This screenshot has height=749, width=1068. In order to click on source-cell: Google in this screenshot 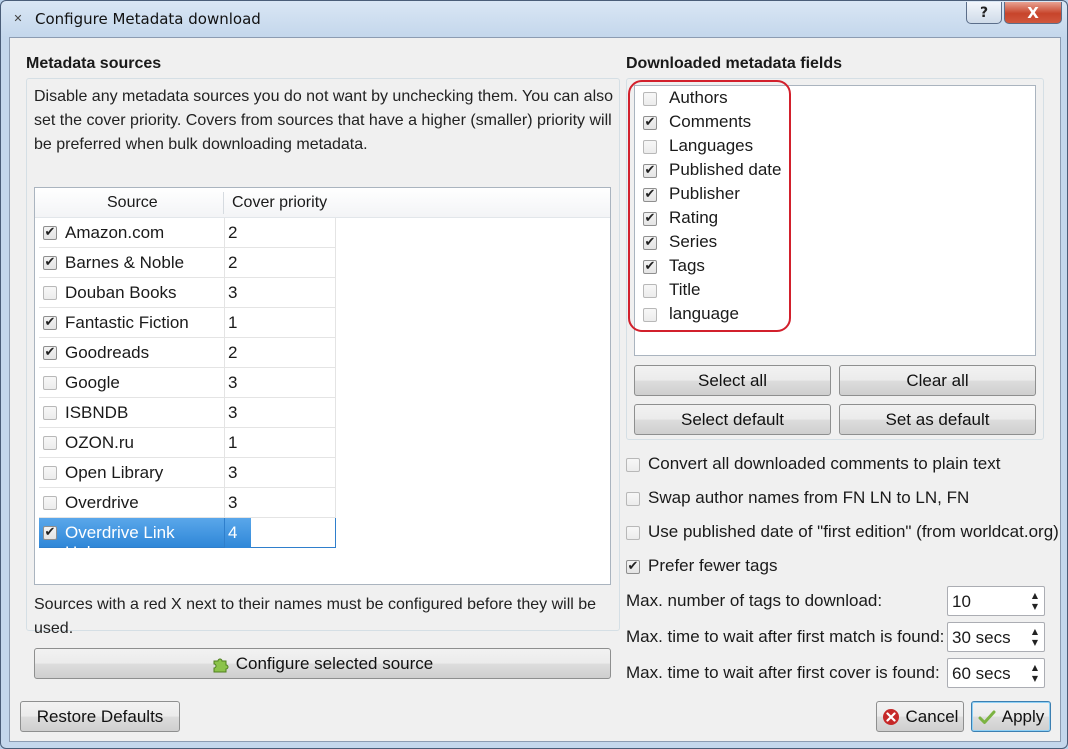, I will do `click(132, 383)`.